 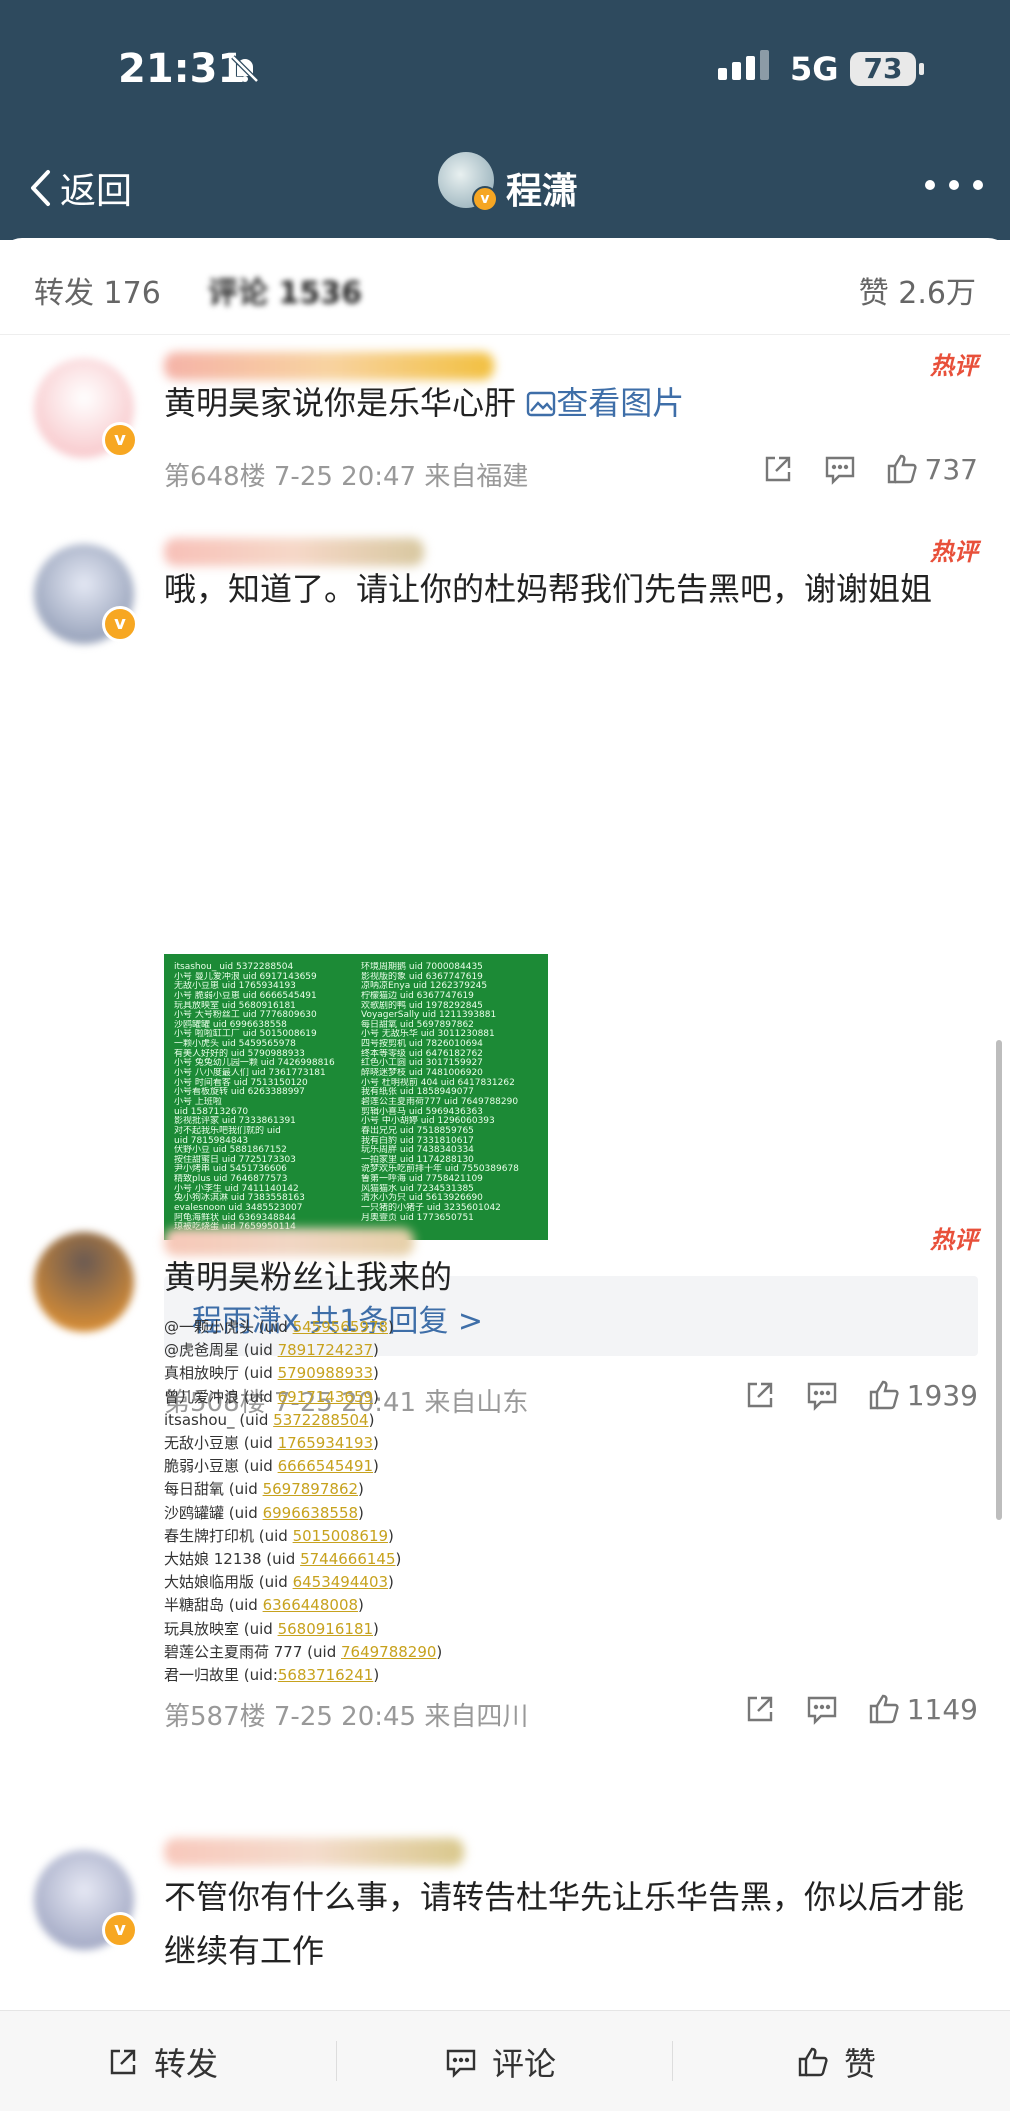 I want to click on image-text-line: 精致plus uid 7646877573, so click(x=231, y=1179).